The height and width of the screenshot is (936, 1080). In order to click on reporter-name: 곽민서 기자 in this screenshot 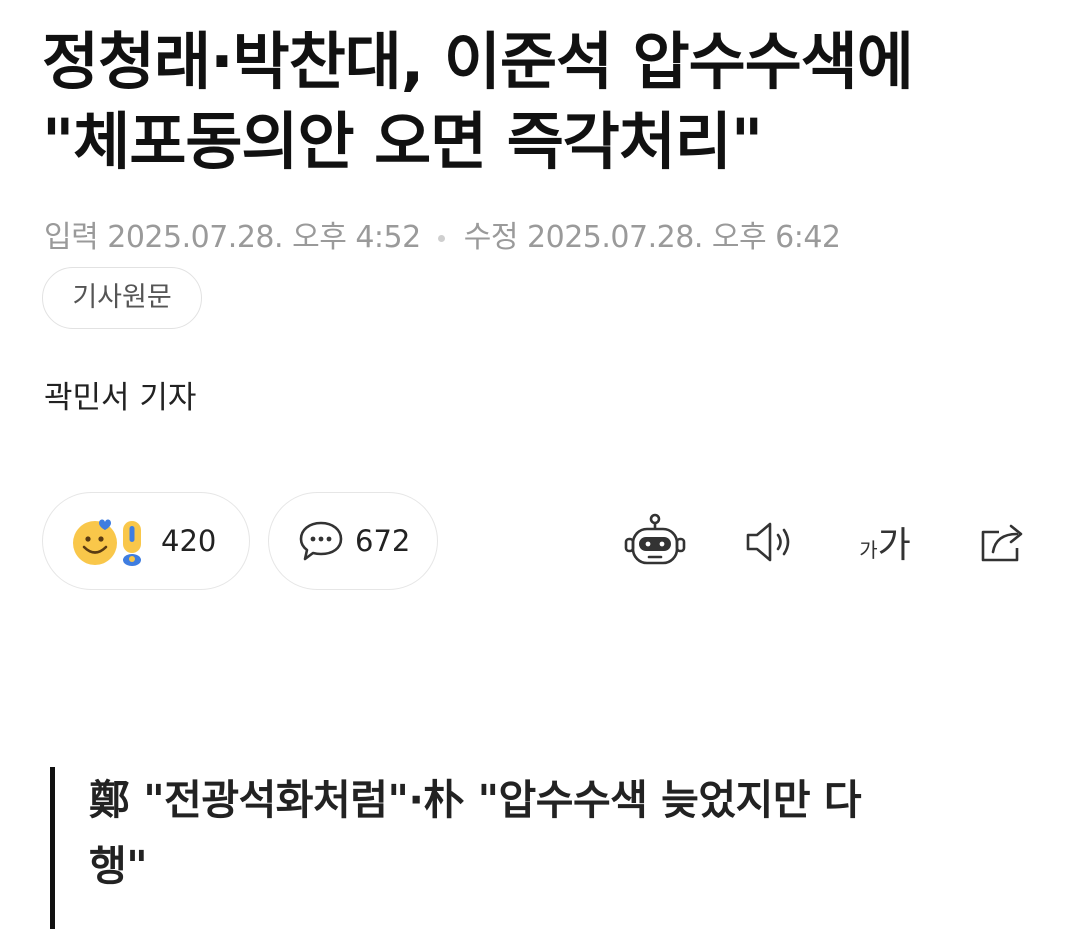, I will do `click(120, 398)`.